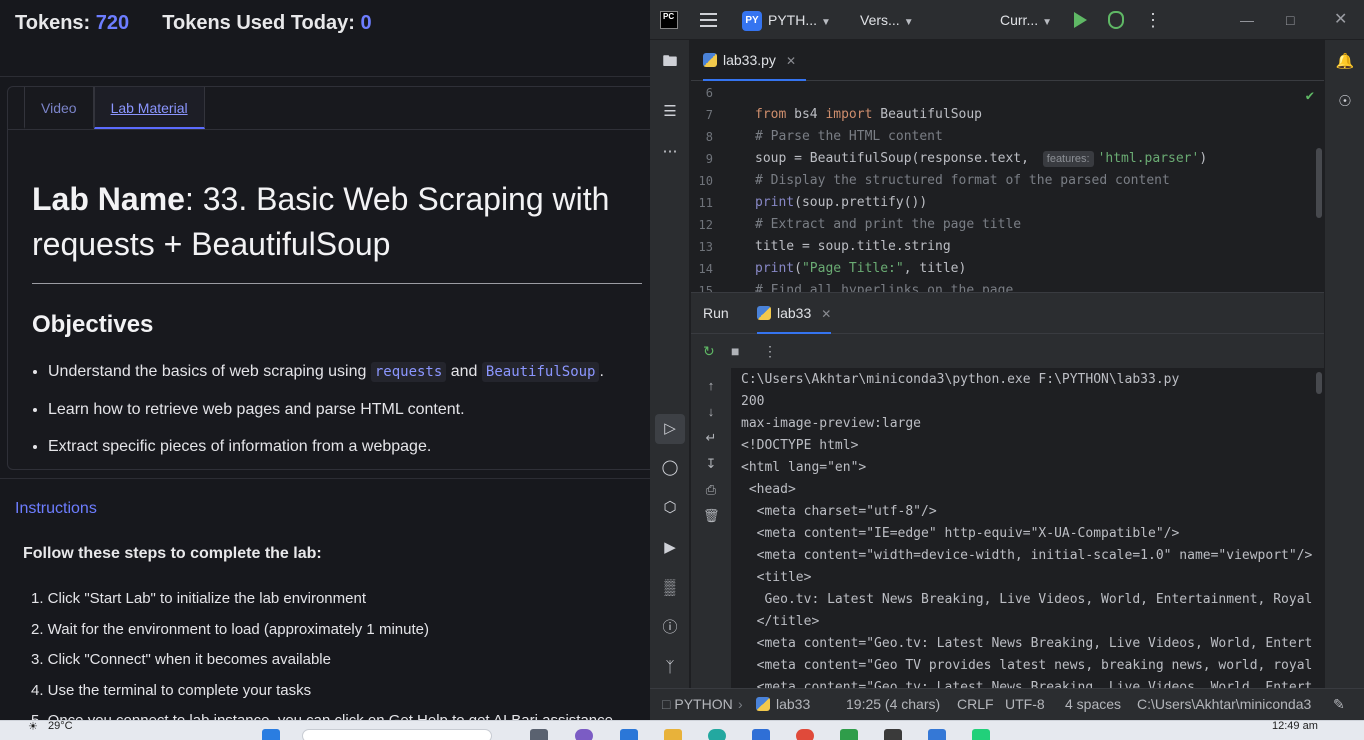  I want to click on ai-assistant-icon: ☉, so click(1345, 102).